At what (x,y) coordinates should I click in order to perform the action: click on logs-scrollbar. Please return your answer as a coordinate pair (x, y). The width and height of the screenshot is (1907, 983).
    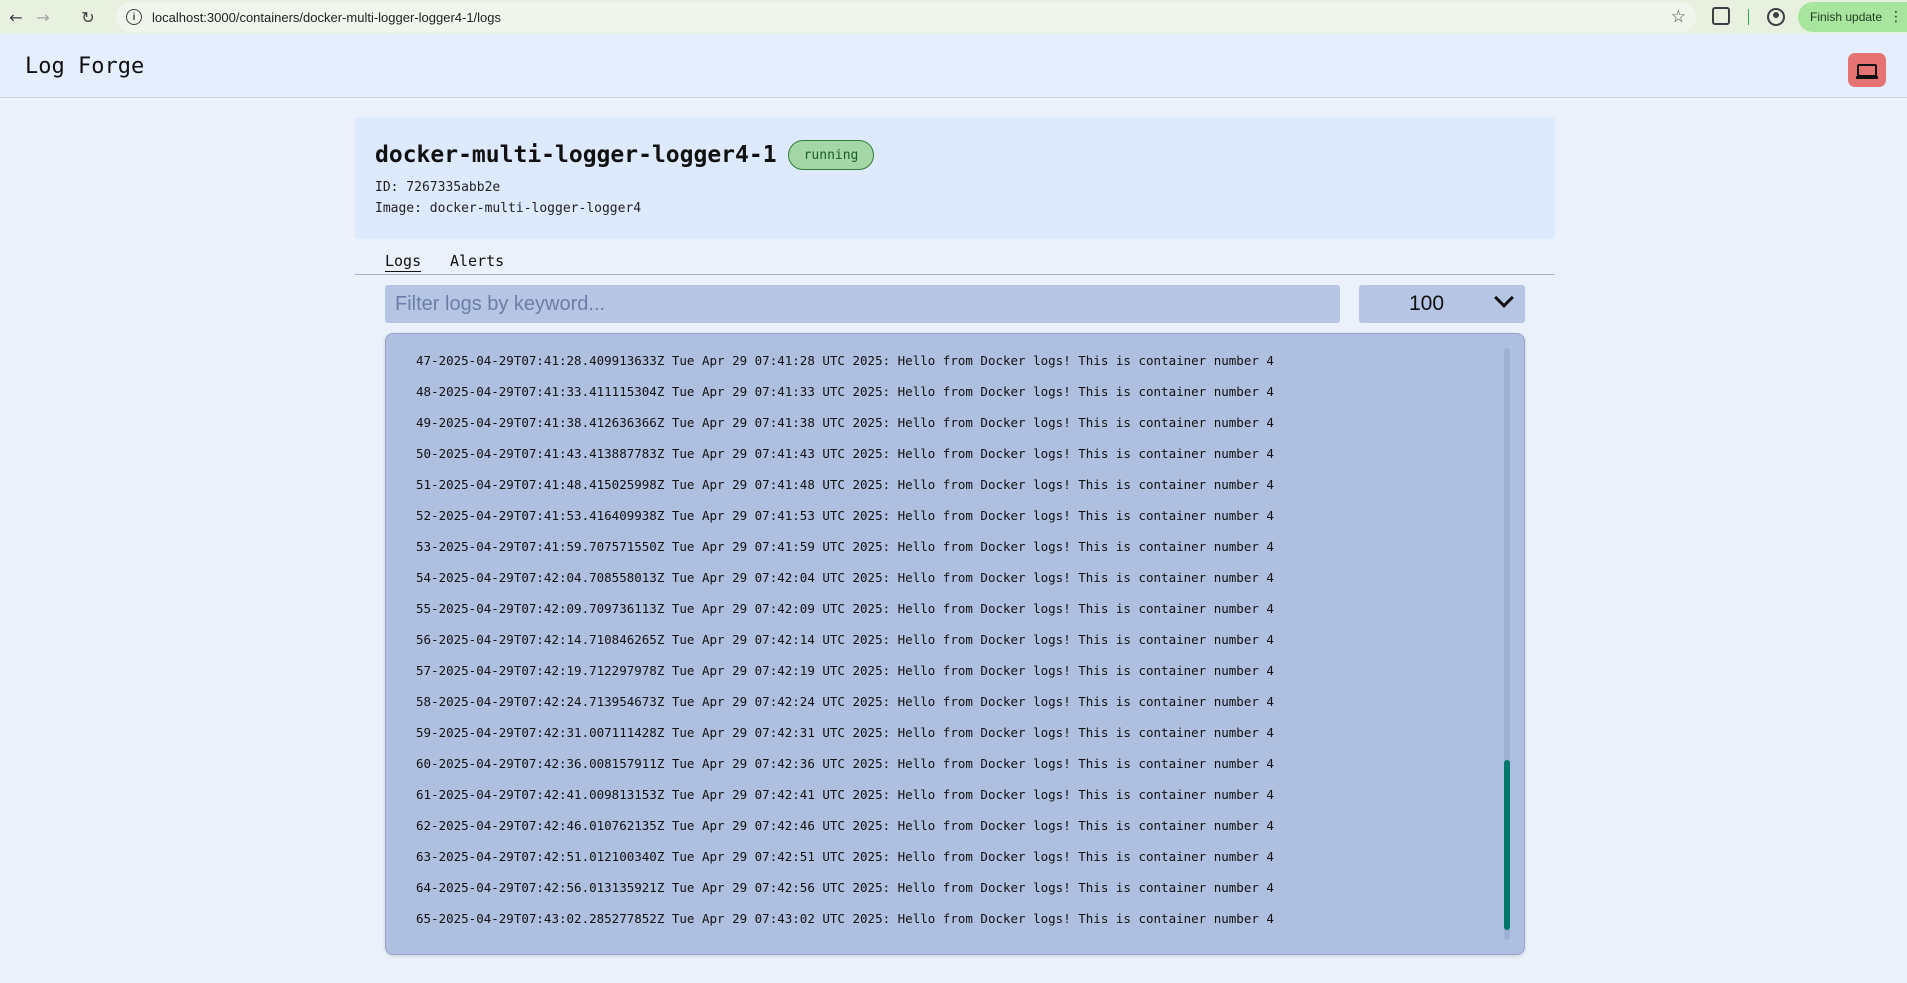
    Looking at the image, I should click on (1507, 644).